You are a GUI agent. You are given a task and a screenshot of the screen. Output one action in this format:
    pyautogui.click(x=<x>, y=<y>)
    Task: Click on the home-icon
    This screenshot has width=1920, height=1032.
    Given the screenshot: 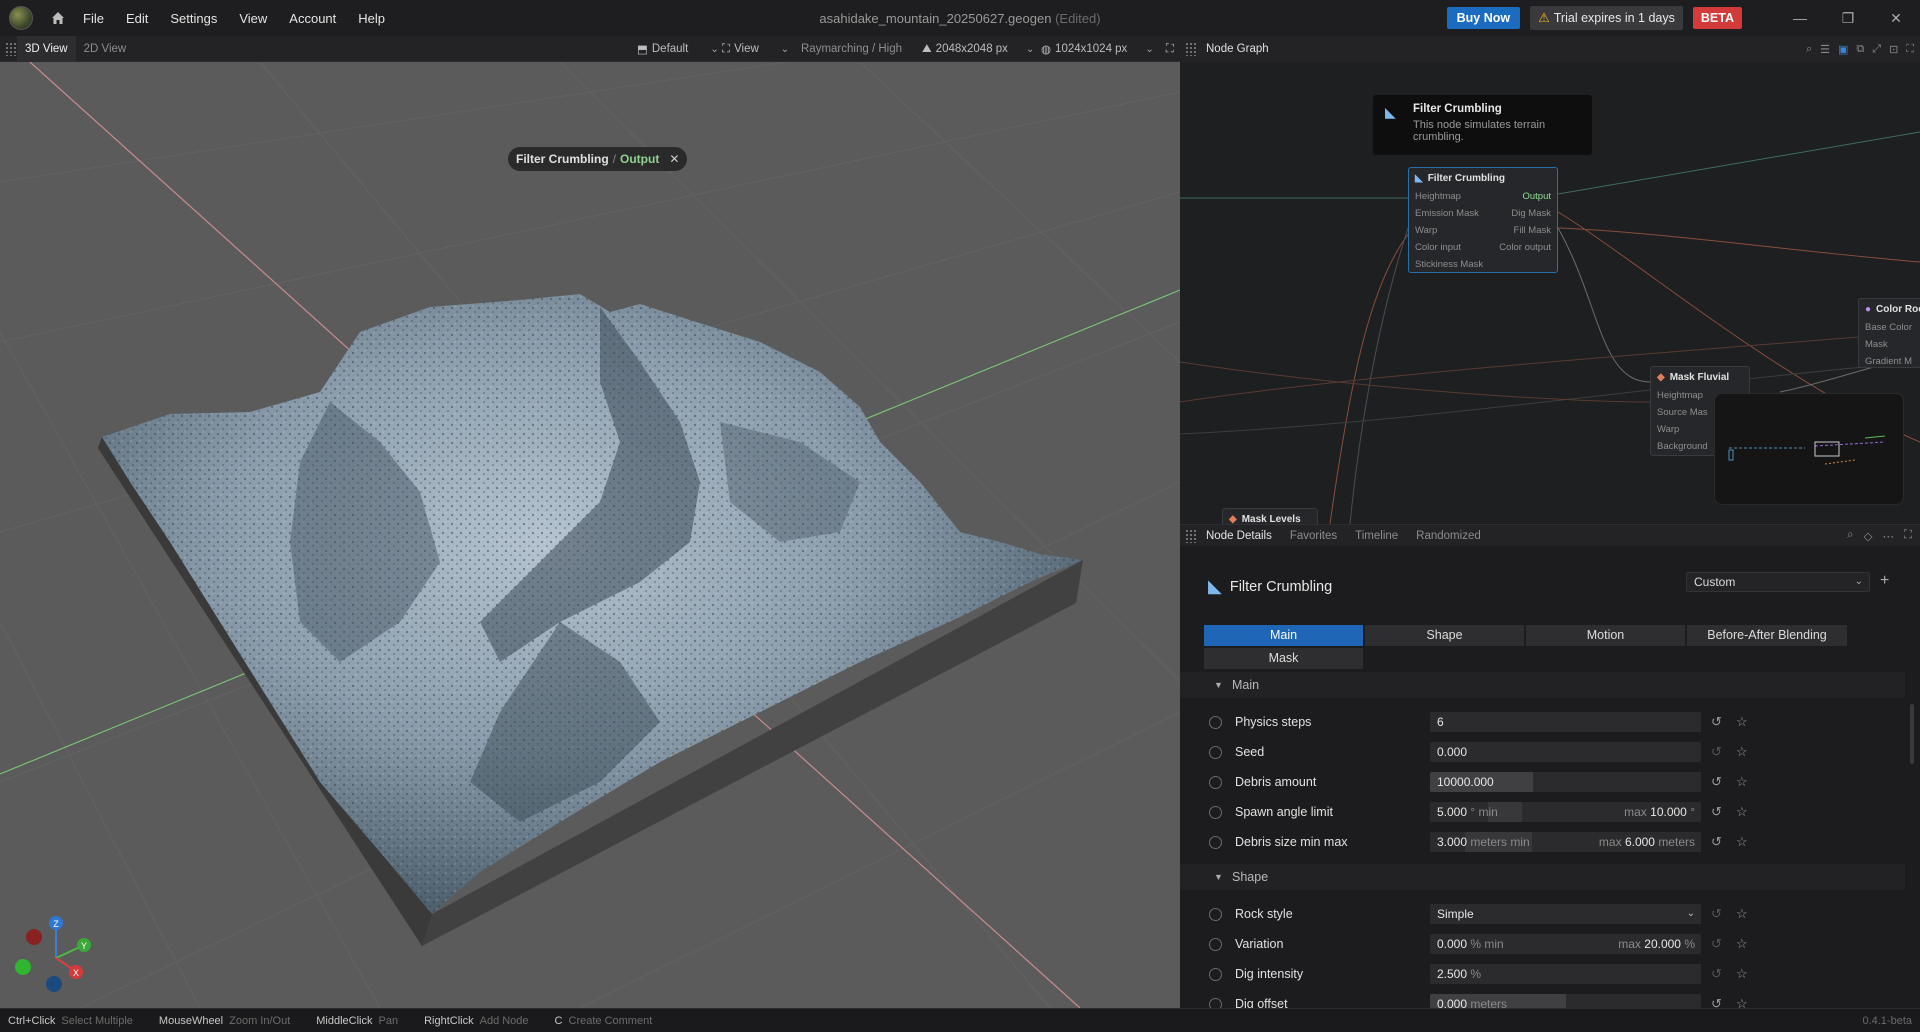 What is the action you would take?
    pyautogui.click(x=58, y=18)
    